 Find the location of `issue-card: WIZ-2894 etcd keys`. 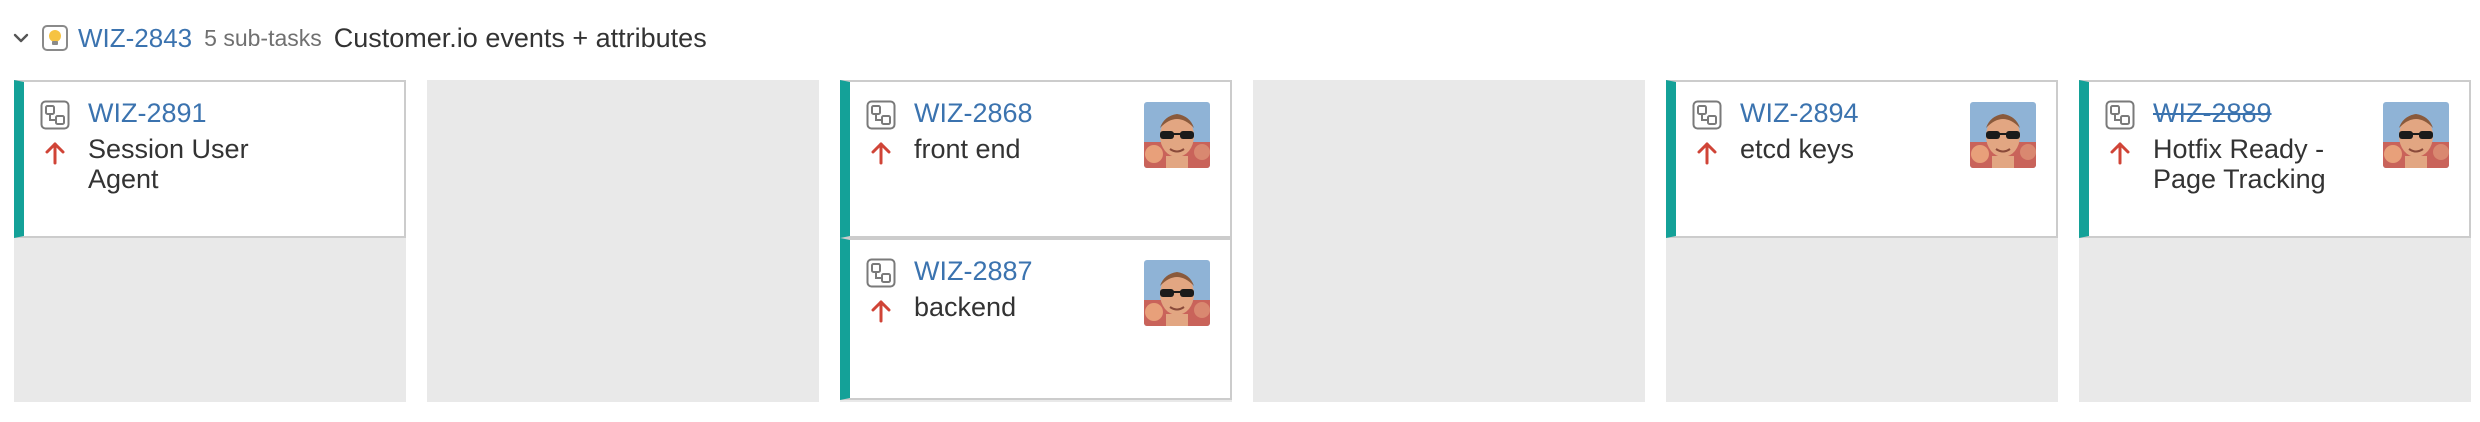

issue-card: WIZ-2894 etcd keys is located at coordinates (1862, 159).